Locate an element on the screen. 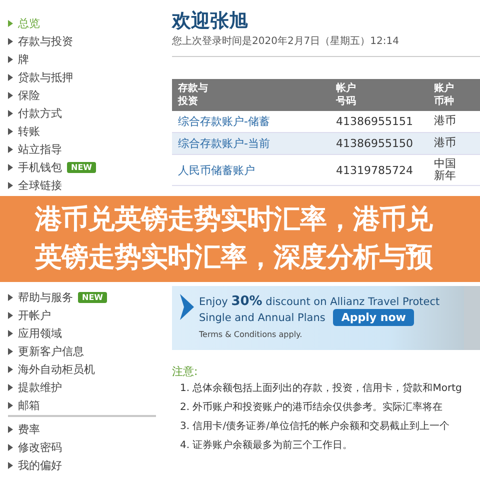 The height and width of the screenshot is (480, 480). promo-headline: Enjoy 30% discount on Allianz Travel Protect is located at coordinates (320, 301).